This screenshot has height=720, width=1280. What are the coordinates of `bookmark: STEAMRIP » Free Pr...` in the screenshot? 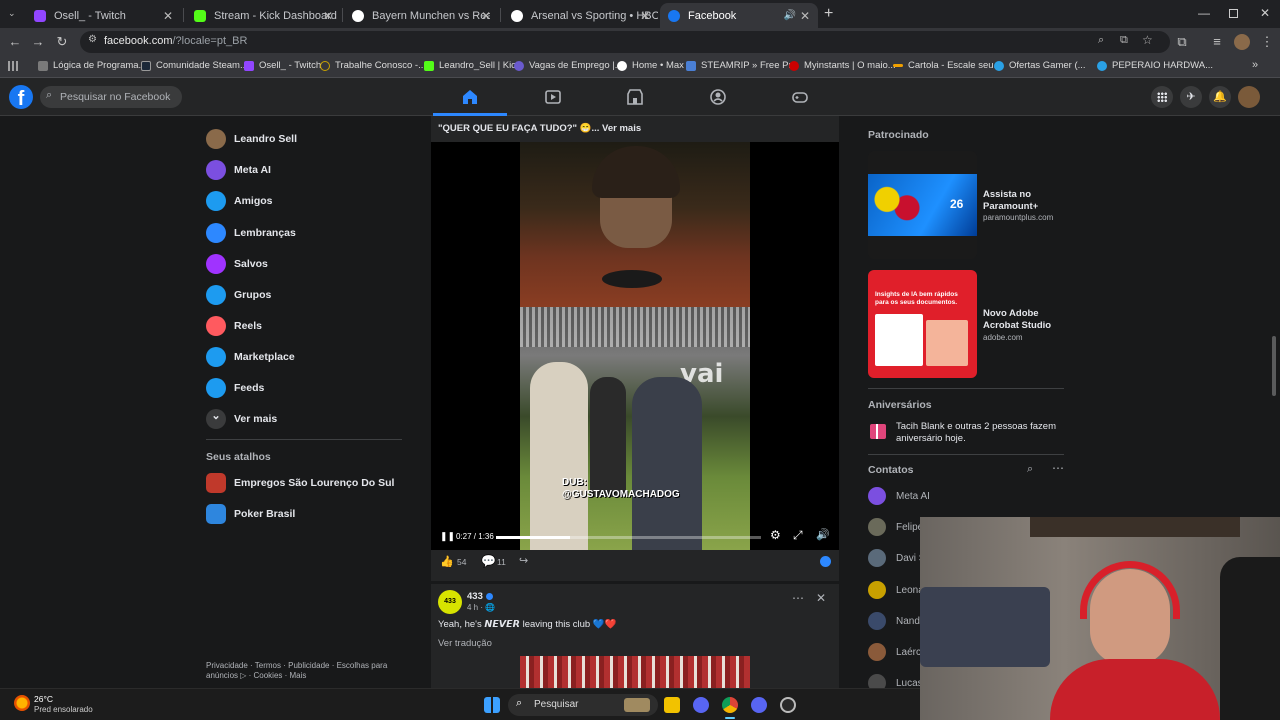 It's located at (742, 65).